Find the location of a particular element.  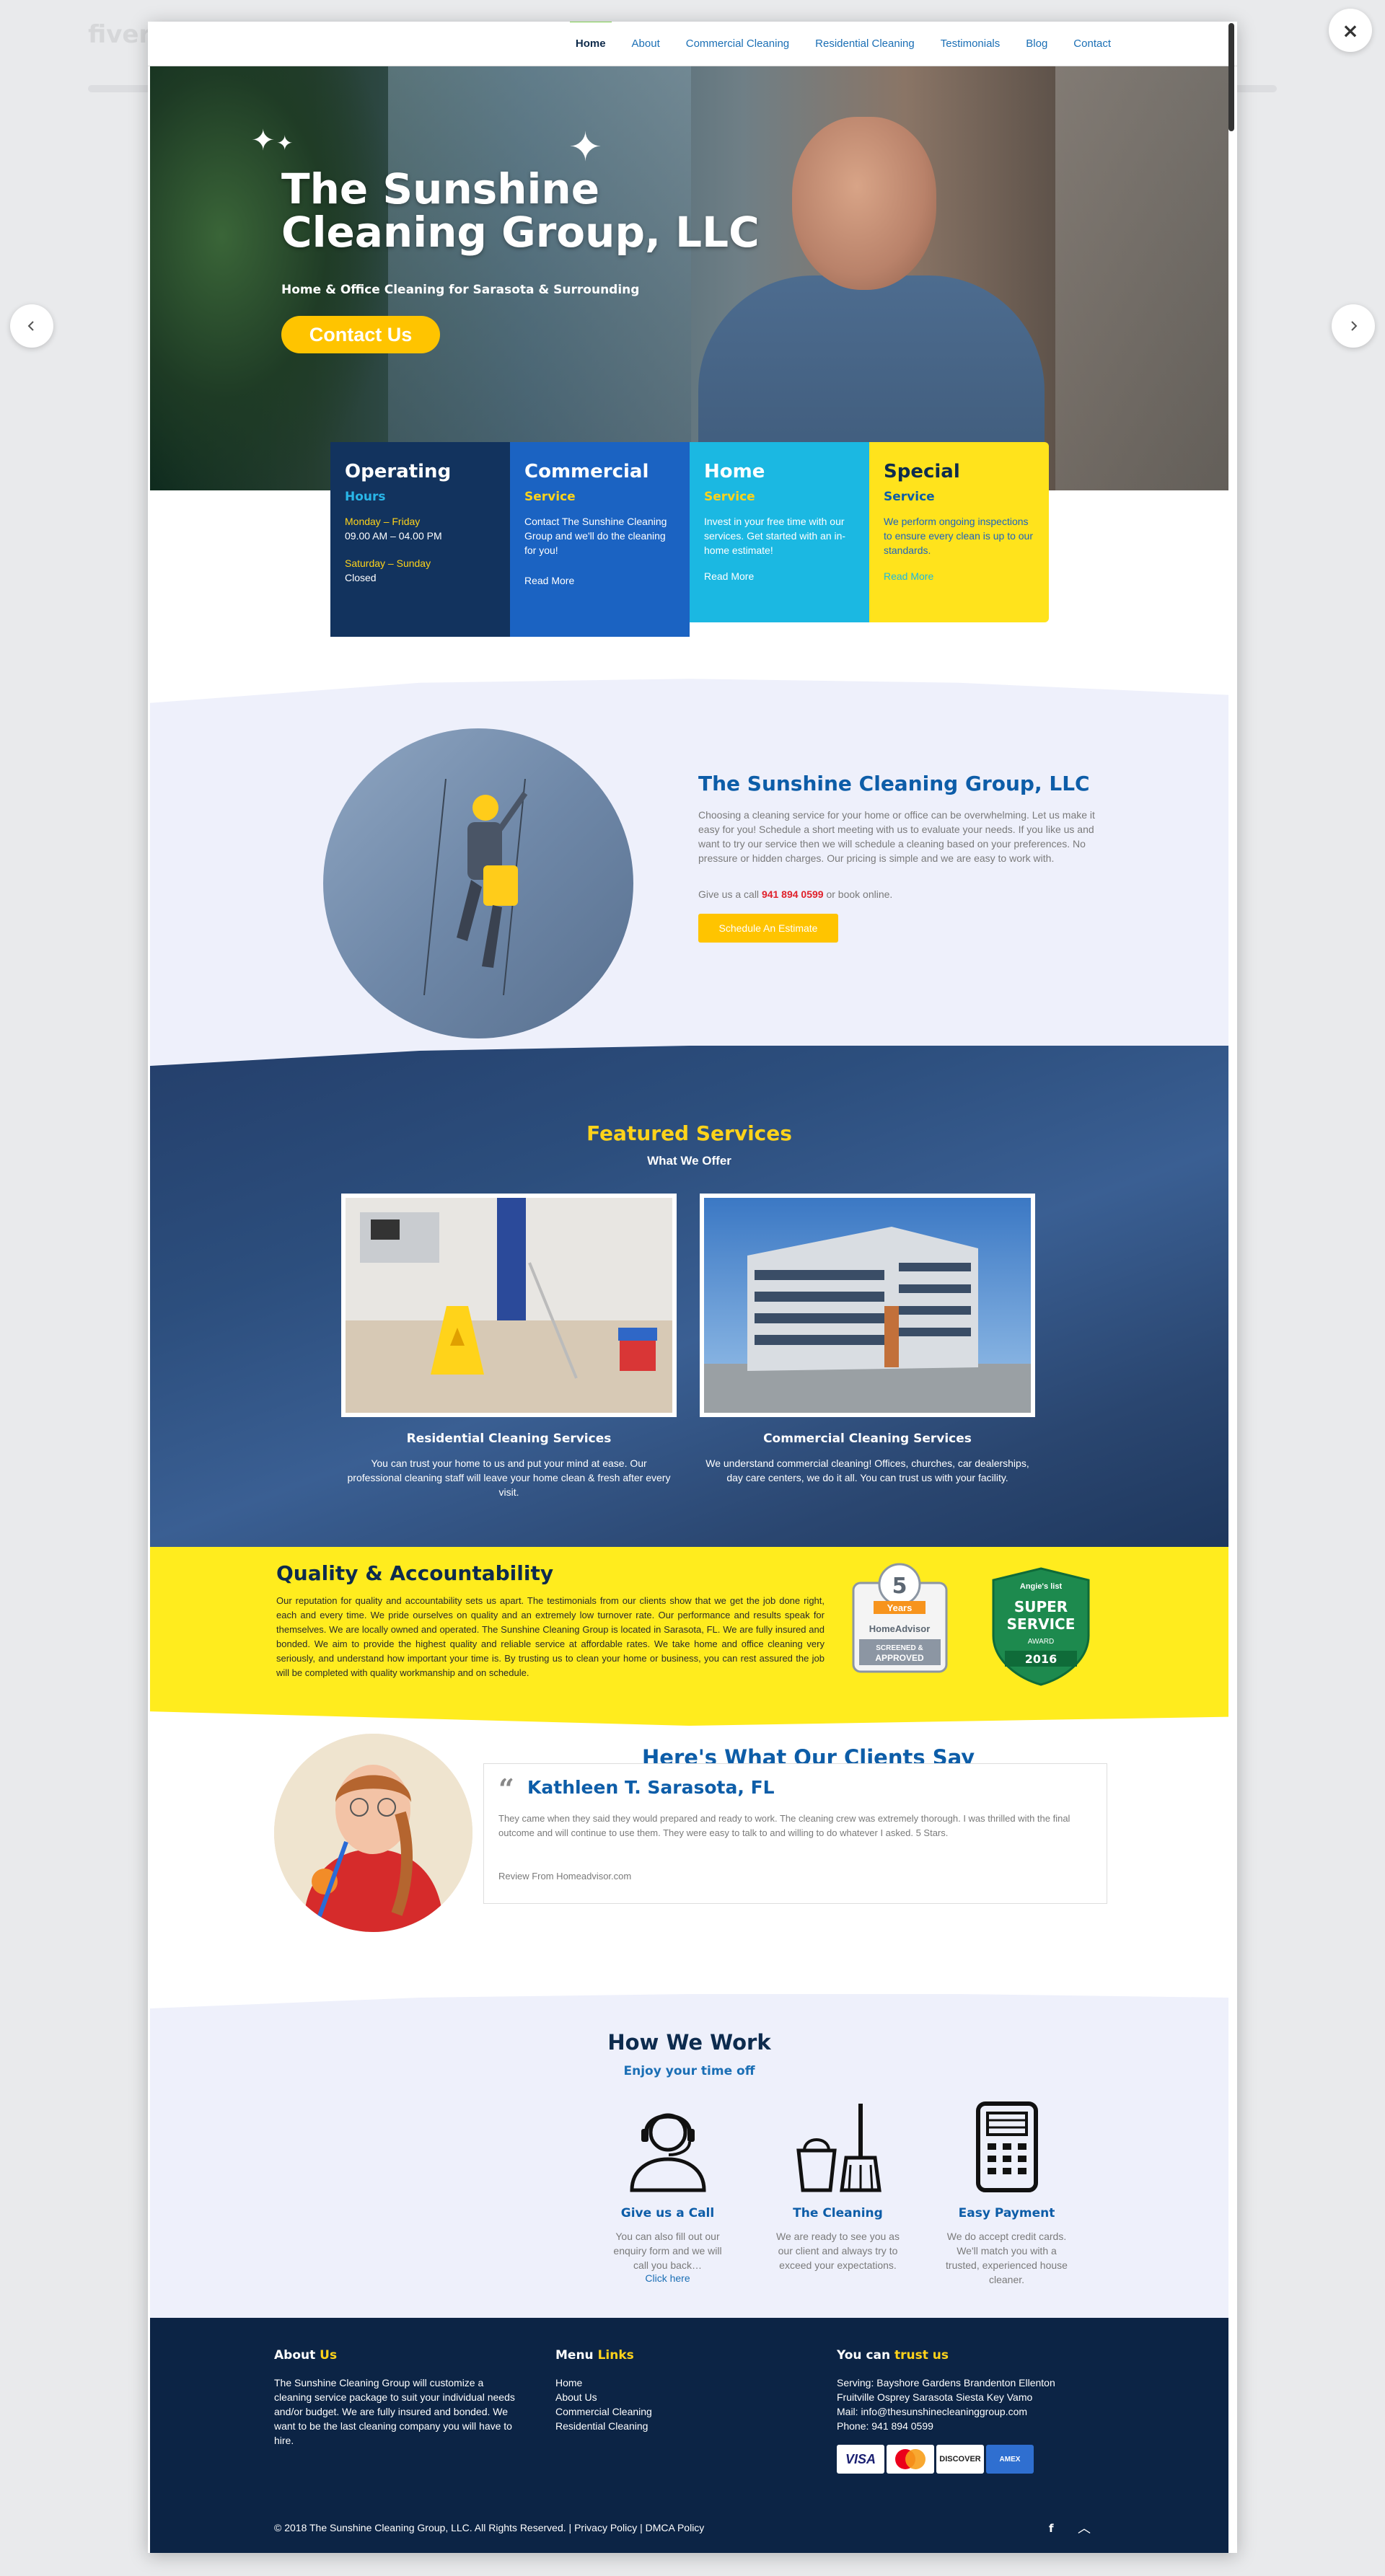

office-building-illustration is located at coordinates (867, 1305).